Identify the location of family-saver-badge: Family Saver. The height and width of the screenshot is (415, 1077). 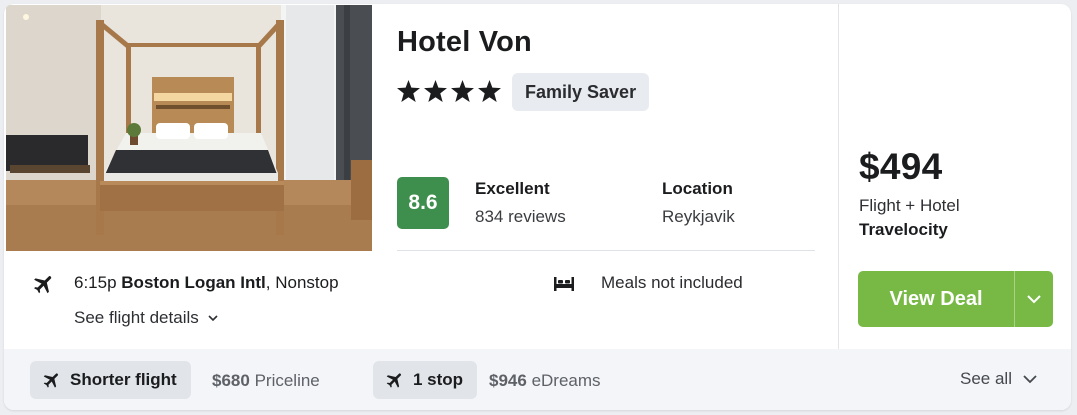
(581, 92).